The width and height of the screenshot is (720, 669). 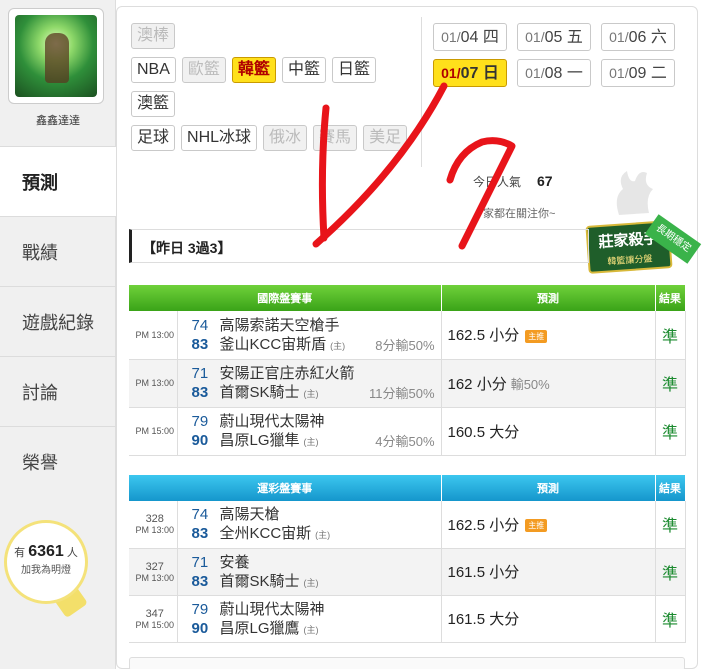 What do you see at coordinates (219, 138) in the screenshot?
I see `league-button-nhl: NHL冰球` at bounding box center [219, 138].